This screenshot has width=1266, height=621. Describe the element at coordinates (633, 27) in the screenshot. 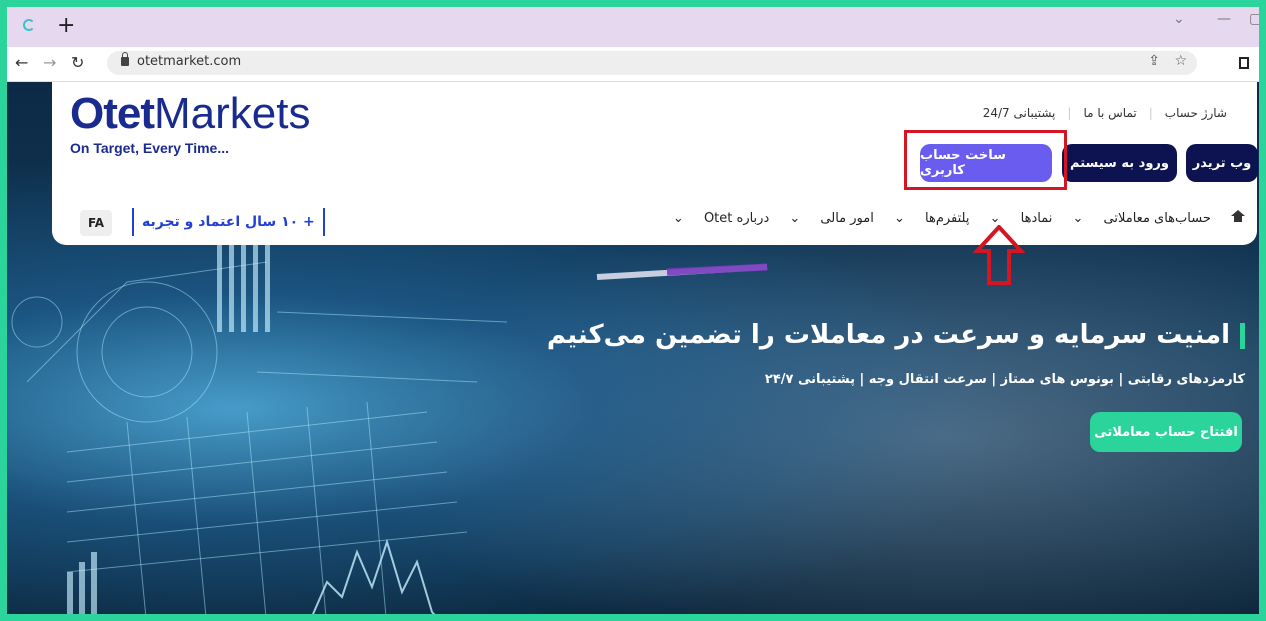

I see `browser-tab-strip: + ⌄ — ▢` at that location.